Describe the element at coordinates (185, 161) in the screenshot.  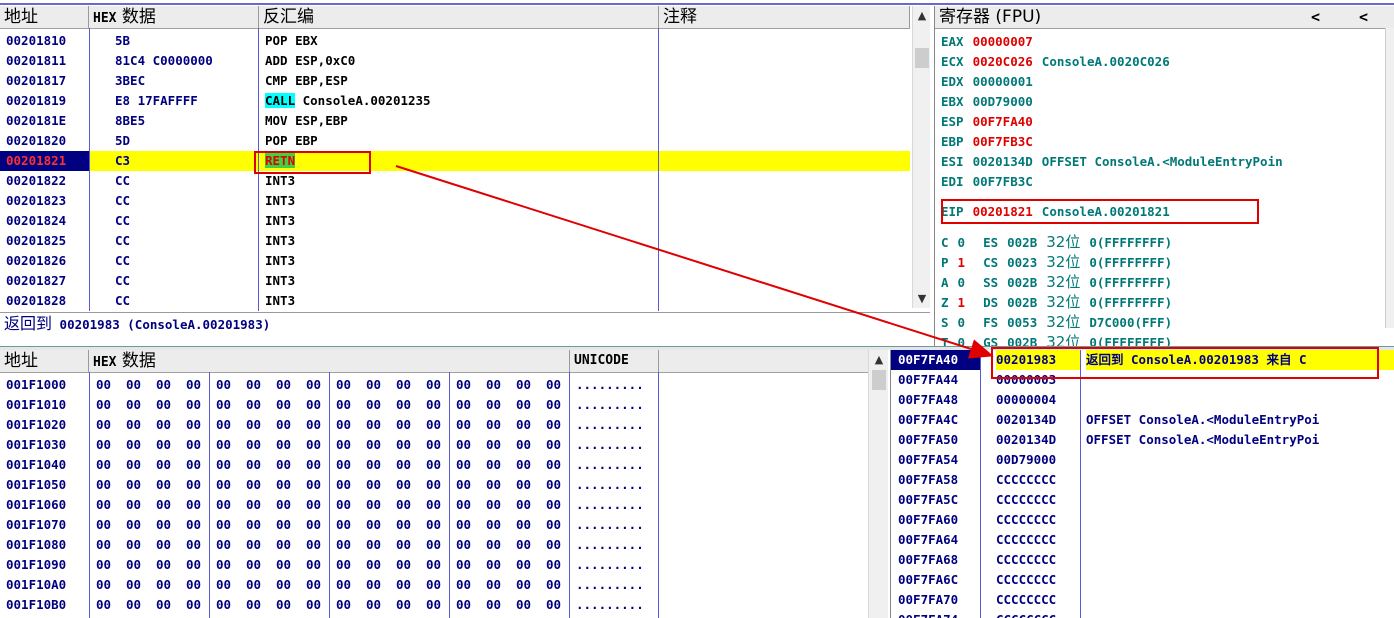
I see `disasm-hex: C3` at that location.